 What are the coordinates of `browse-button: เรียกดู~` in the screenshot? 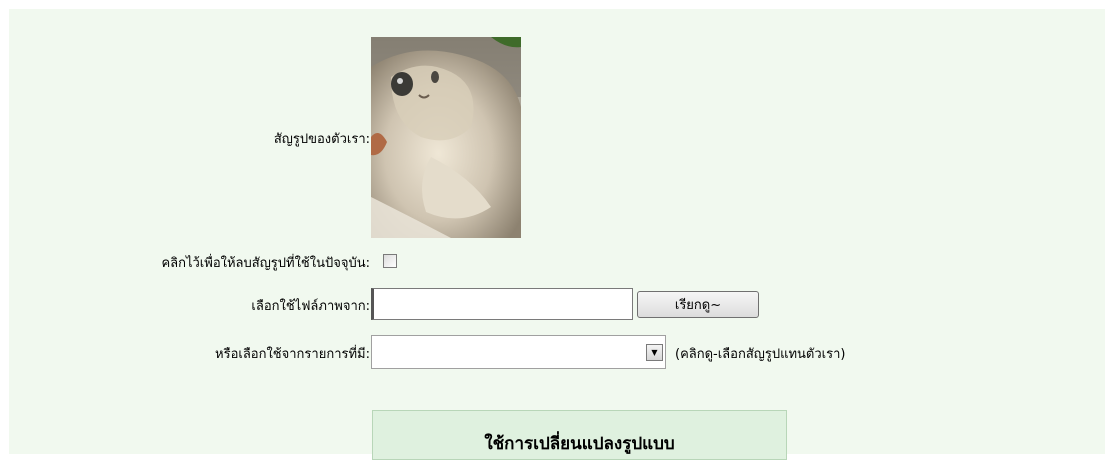 It's located at (698, 304).